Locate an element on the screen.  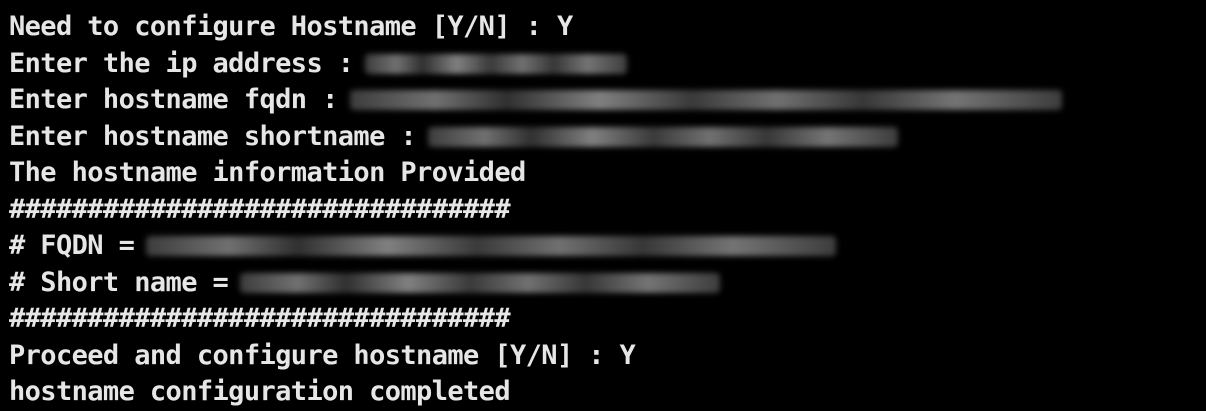
info-provided-heading: The hostname information Provided is located at coordinates (267, 172).